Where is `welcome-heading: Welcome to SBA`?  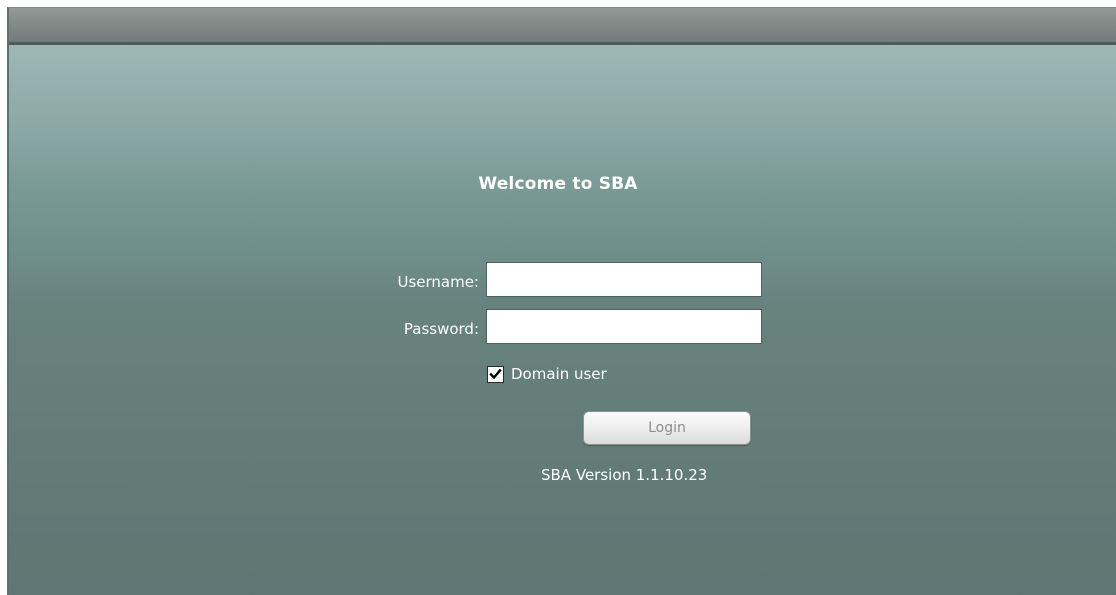 welcome-heading: Welcome to SBA is located at coordinates (558, 184).